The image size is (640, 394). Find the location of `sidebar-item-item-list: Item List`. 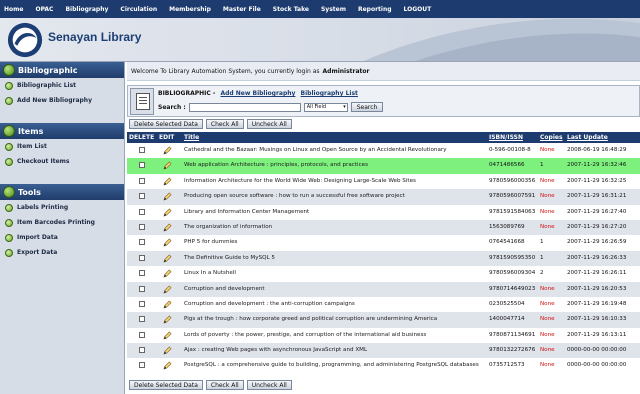

sidebar-item-item-list: Item List is located at coordinates (62, 146).